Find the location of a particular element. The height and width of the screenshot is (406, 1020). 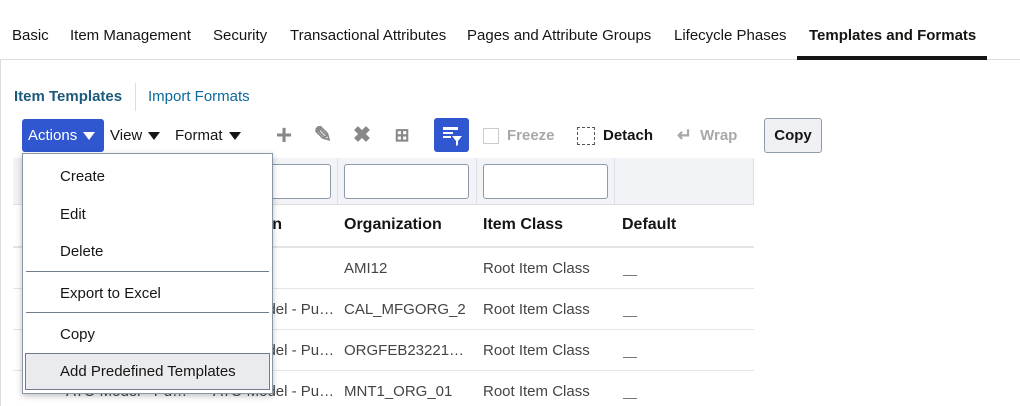

tab-item-management: Item Management is located at coordinates (130, 35).